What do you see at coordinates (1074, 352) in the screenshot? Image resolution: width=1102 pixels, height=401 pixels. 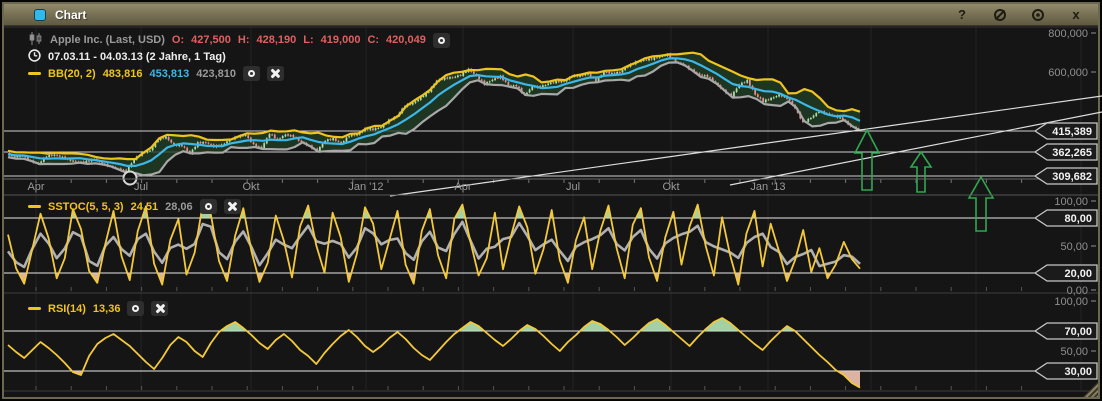 I see `rsi-axis-label: 50,00` at bounding box center [1074, 352].